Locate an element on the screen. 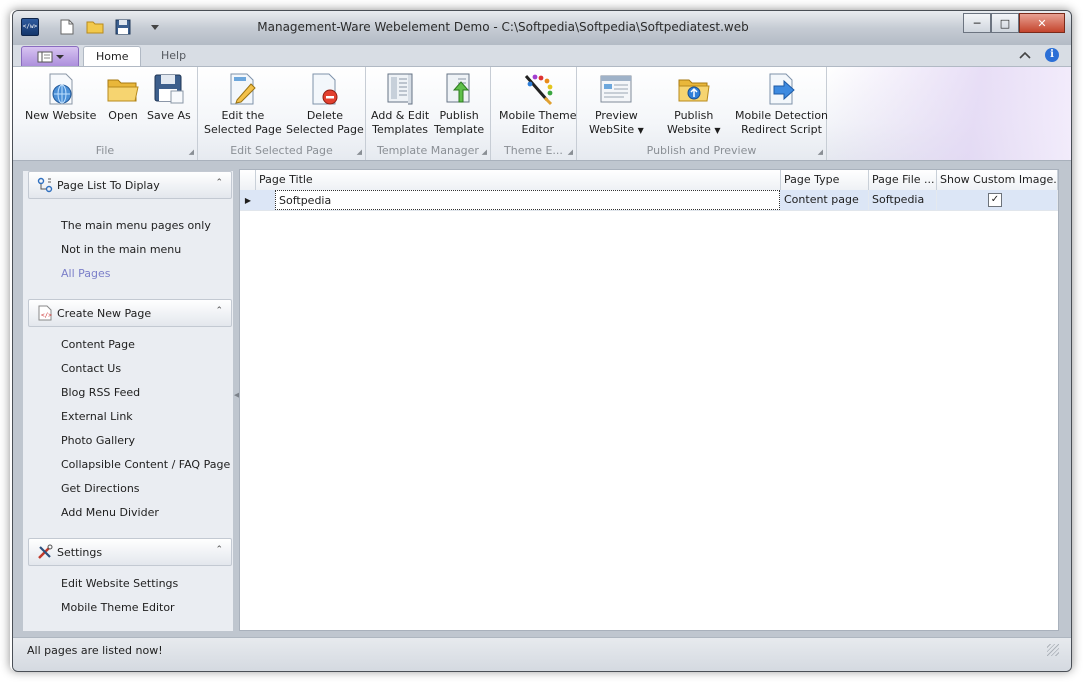  nav-mobile-theme-editor: Mobile Theme Editor is located at coordinates (118, 607).